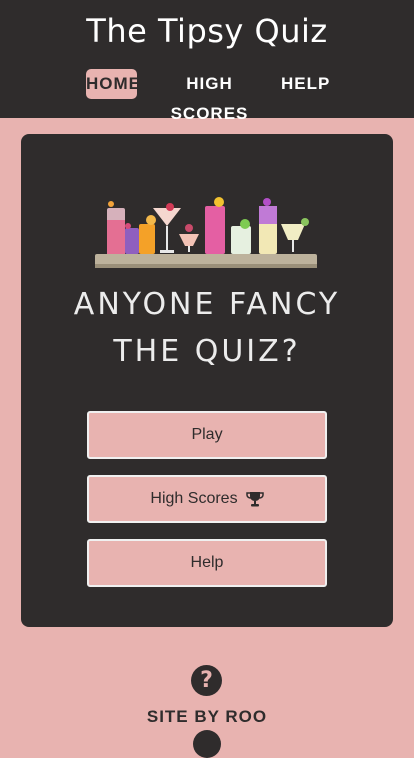 This screenshot has width=414, height=758. What do you see at coordinates (113, 84) in the screenshot?
I see `nav-home: HOME` at bounding box center [113, 84].